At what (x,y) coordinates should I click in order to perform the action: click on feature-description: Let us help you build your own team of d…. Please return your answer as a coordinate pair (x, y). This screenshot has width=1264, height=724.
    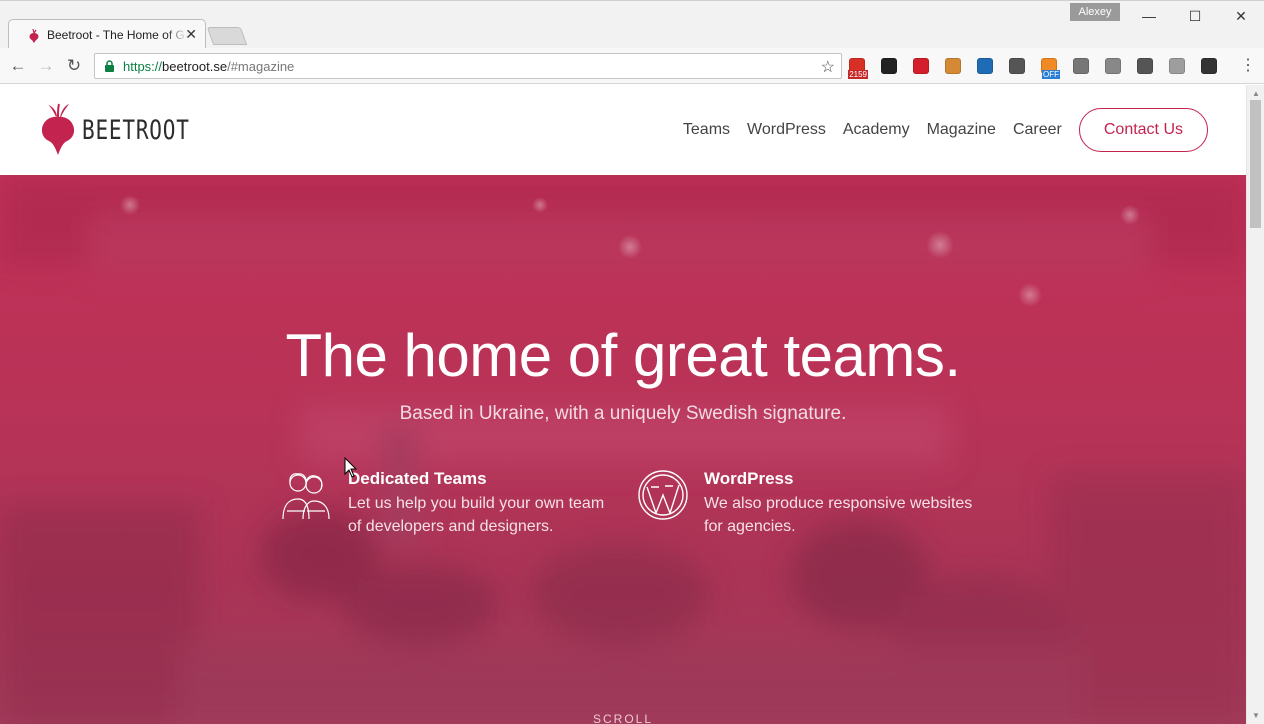
    Looking at the image, I should click on (476, 515).